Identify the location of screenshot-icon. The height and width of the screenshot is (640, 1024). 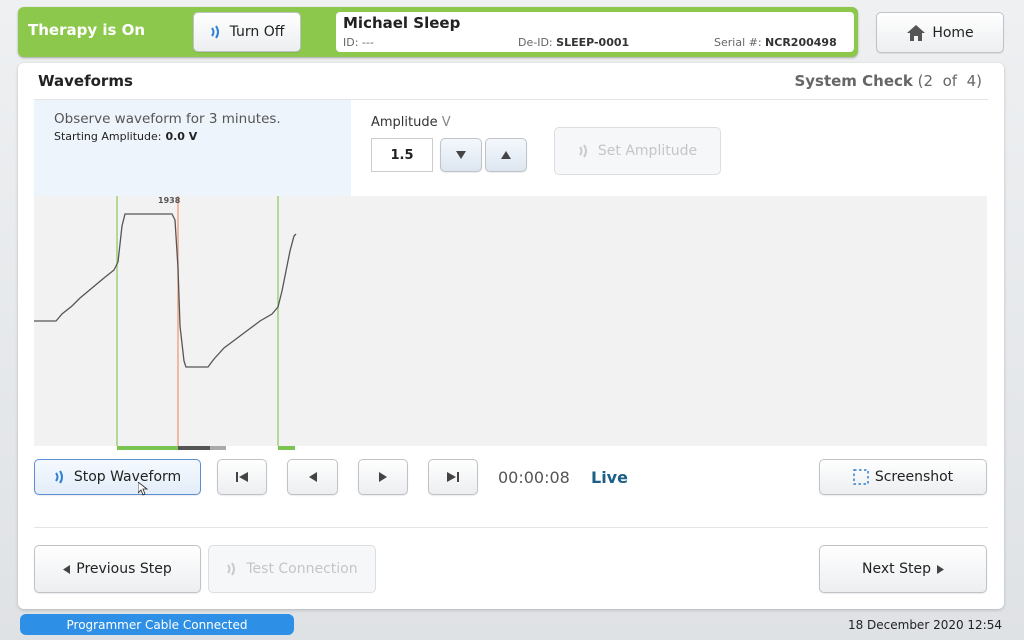
(861, 477).